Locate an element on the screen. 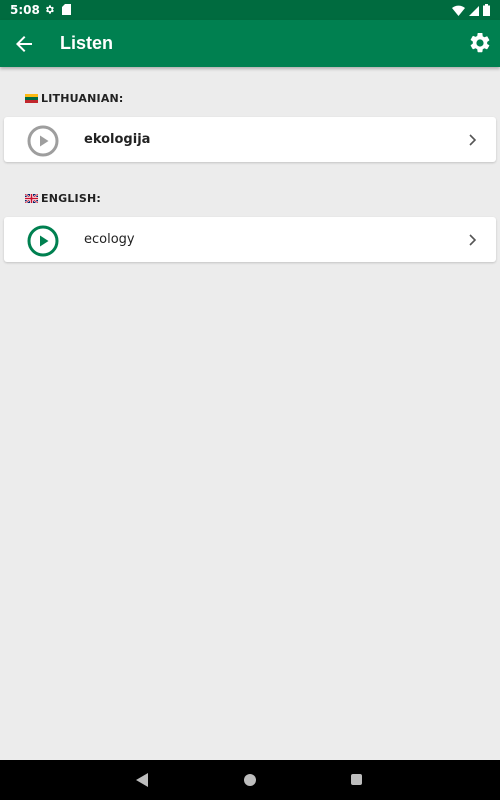  section-label-lithuanian: LITHUANIAN: is located at coordinates (74, 98).